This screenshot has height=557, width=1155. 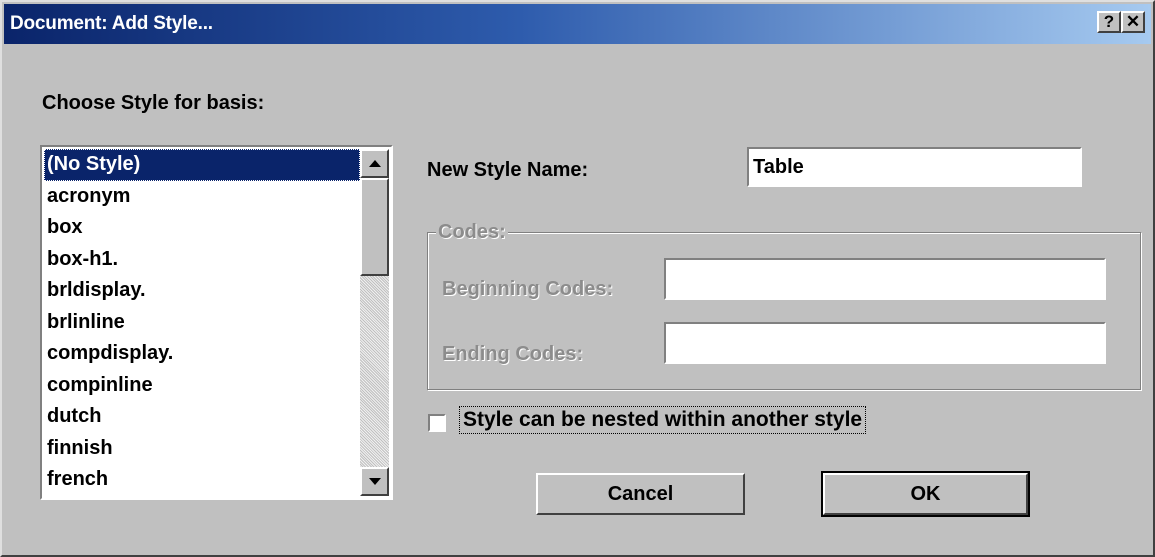 I want to click on scroll-up-button, so click(x=374, y=163).